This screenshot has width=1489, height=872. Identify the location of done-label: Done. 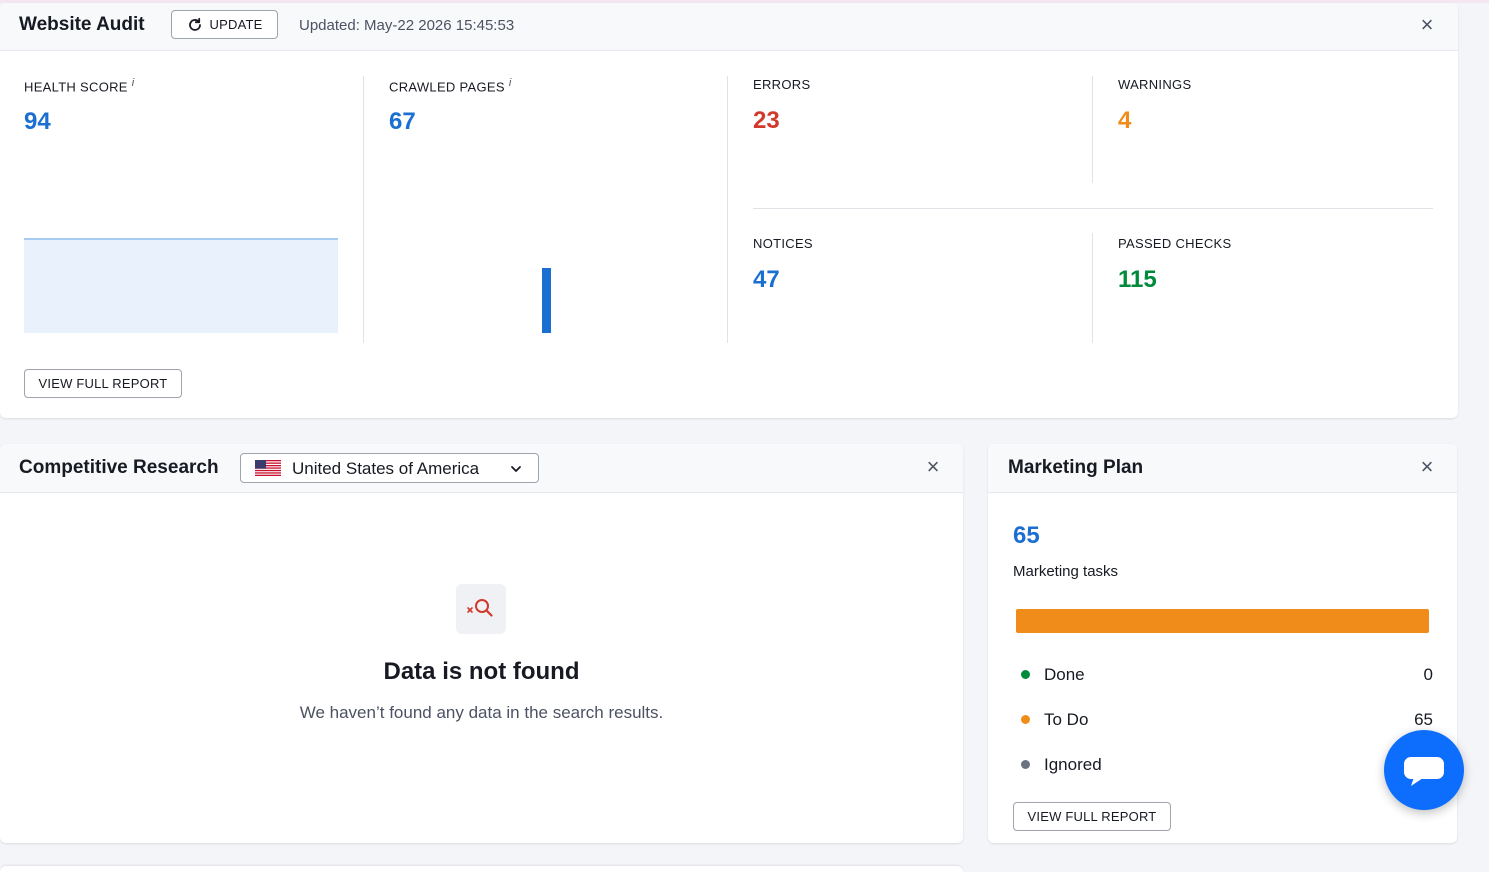
(1064, 674).